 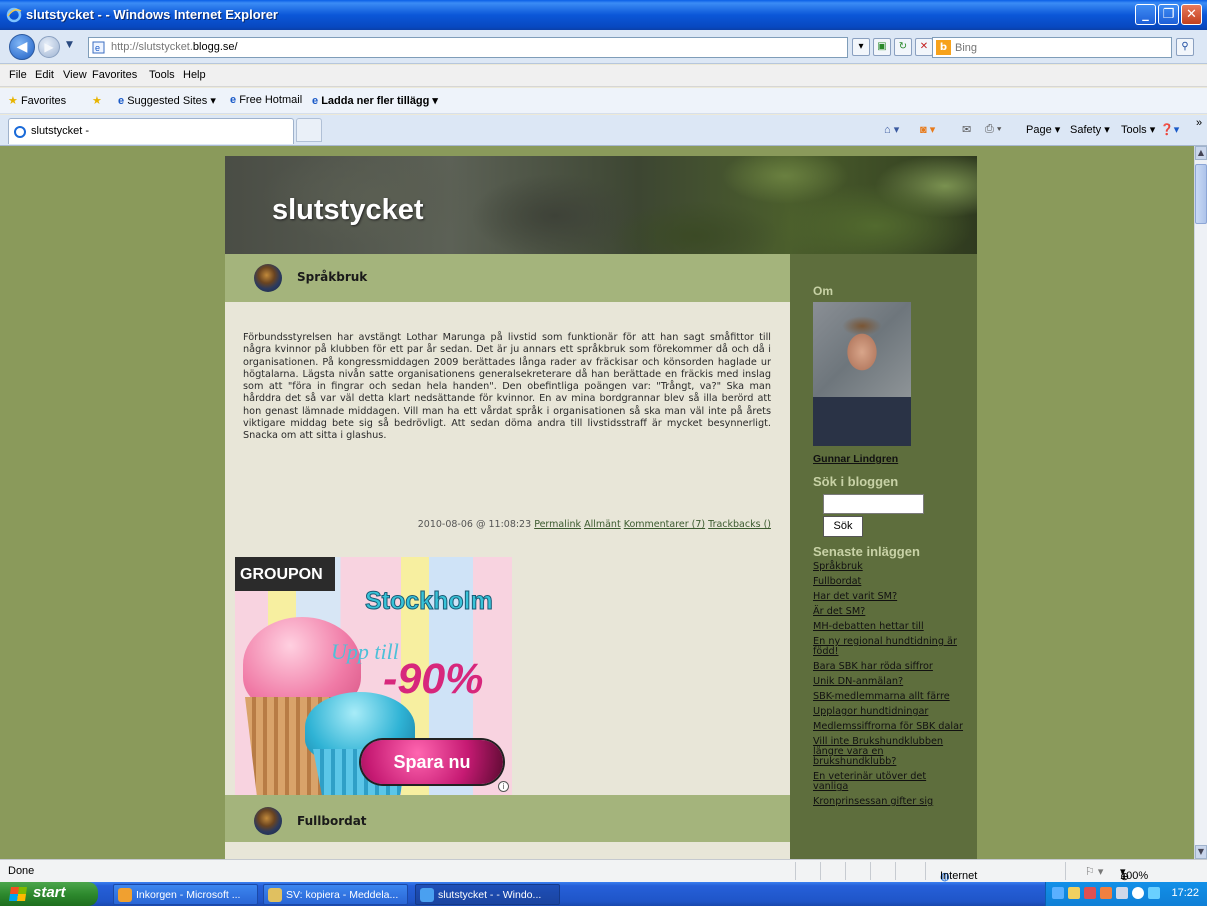 I want to click on permalink-link: Permalink, so click(x=557, y=524).